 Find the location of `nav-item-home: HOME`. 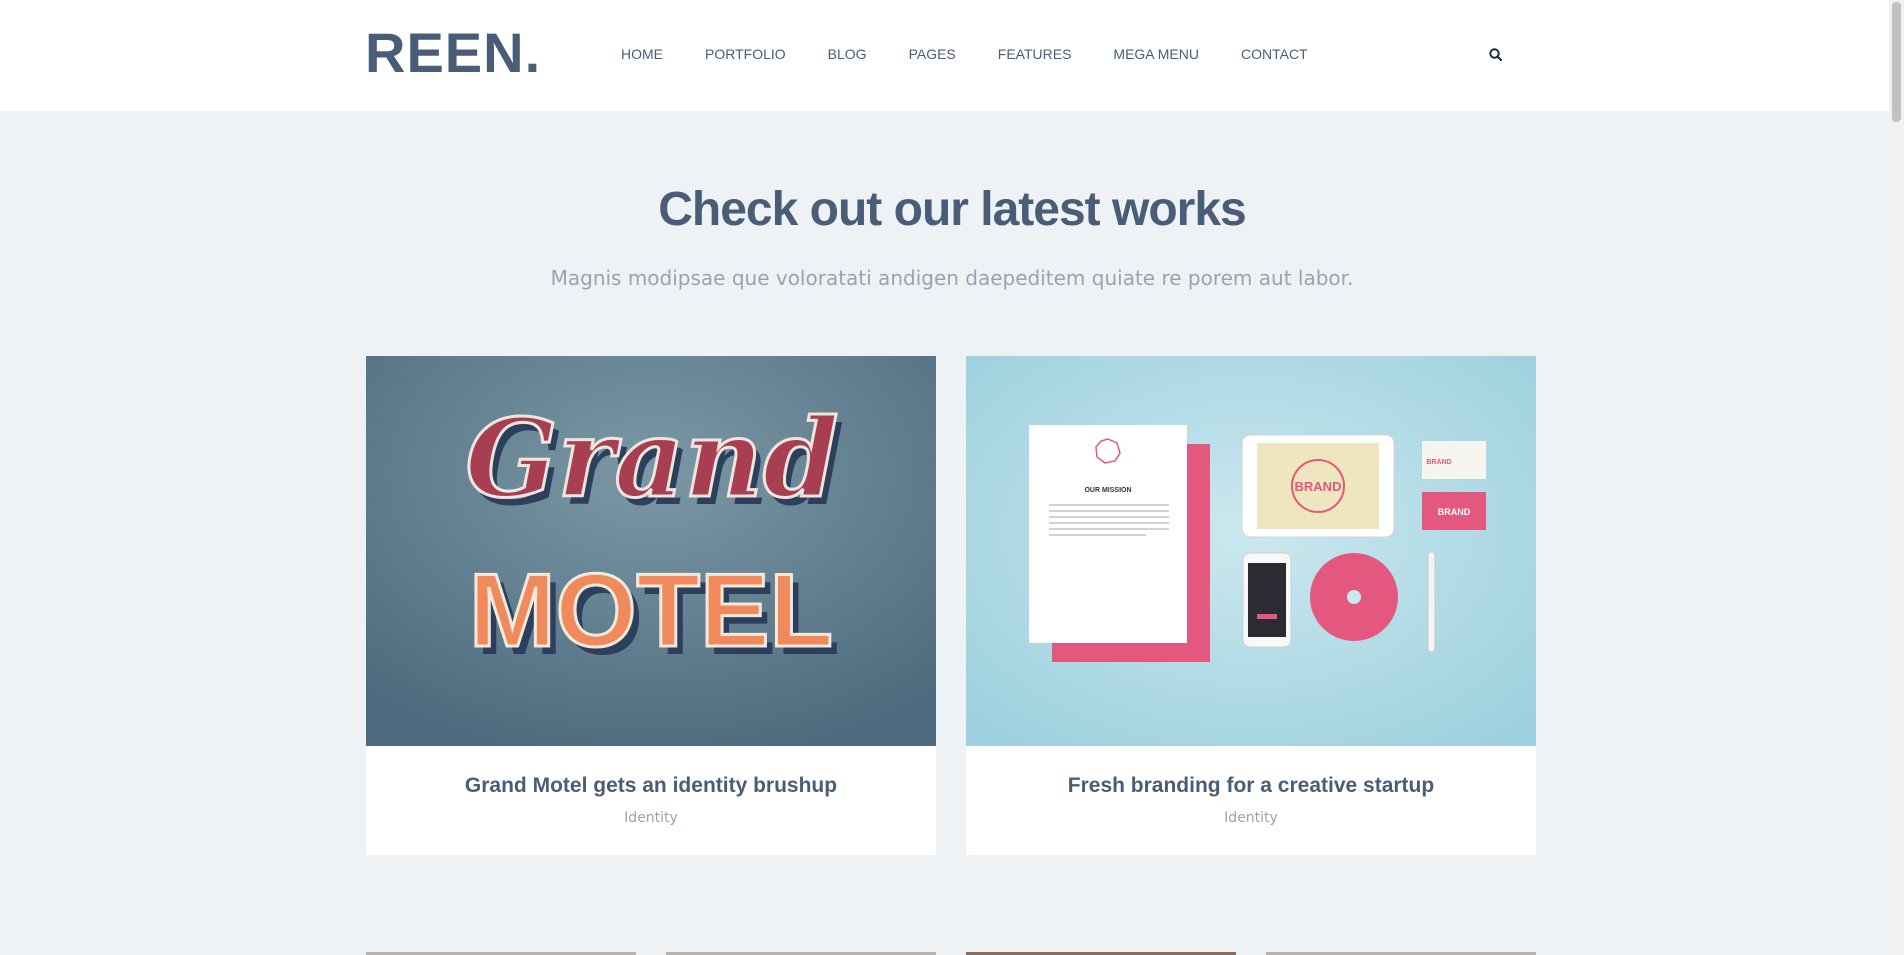

nav-item-home: HOME is located at coordinates (642, 54).